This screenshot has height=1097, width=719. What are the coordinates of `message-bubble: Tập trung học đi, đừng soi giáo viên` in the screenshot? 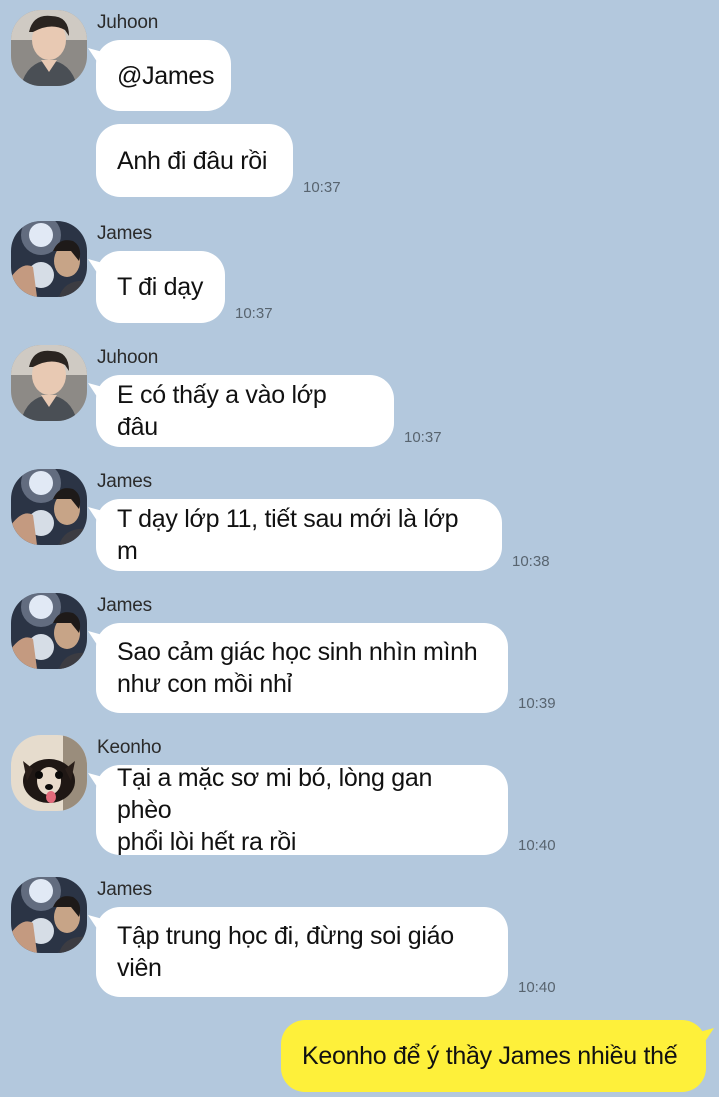 It's located at (302, 952).